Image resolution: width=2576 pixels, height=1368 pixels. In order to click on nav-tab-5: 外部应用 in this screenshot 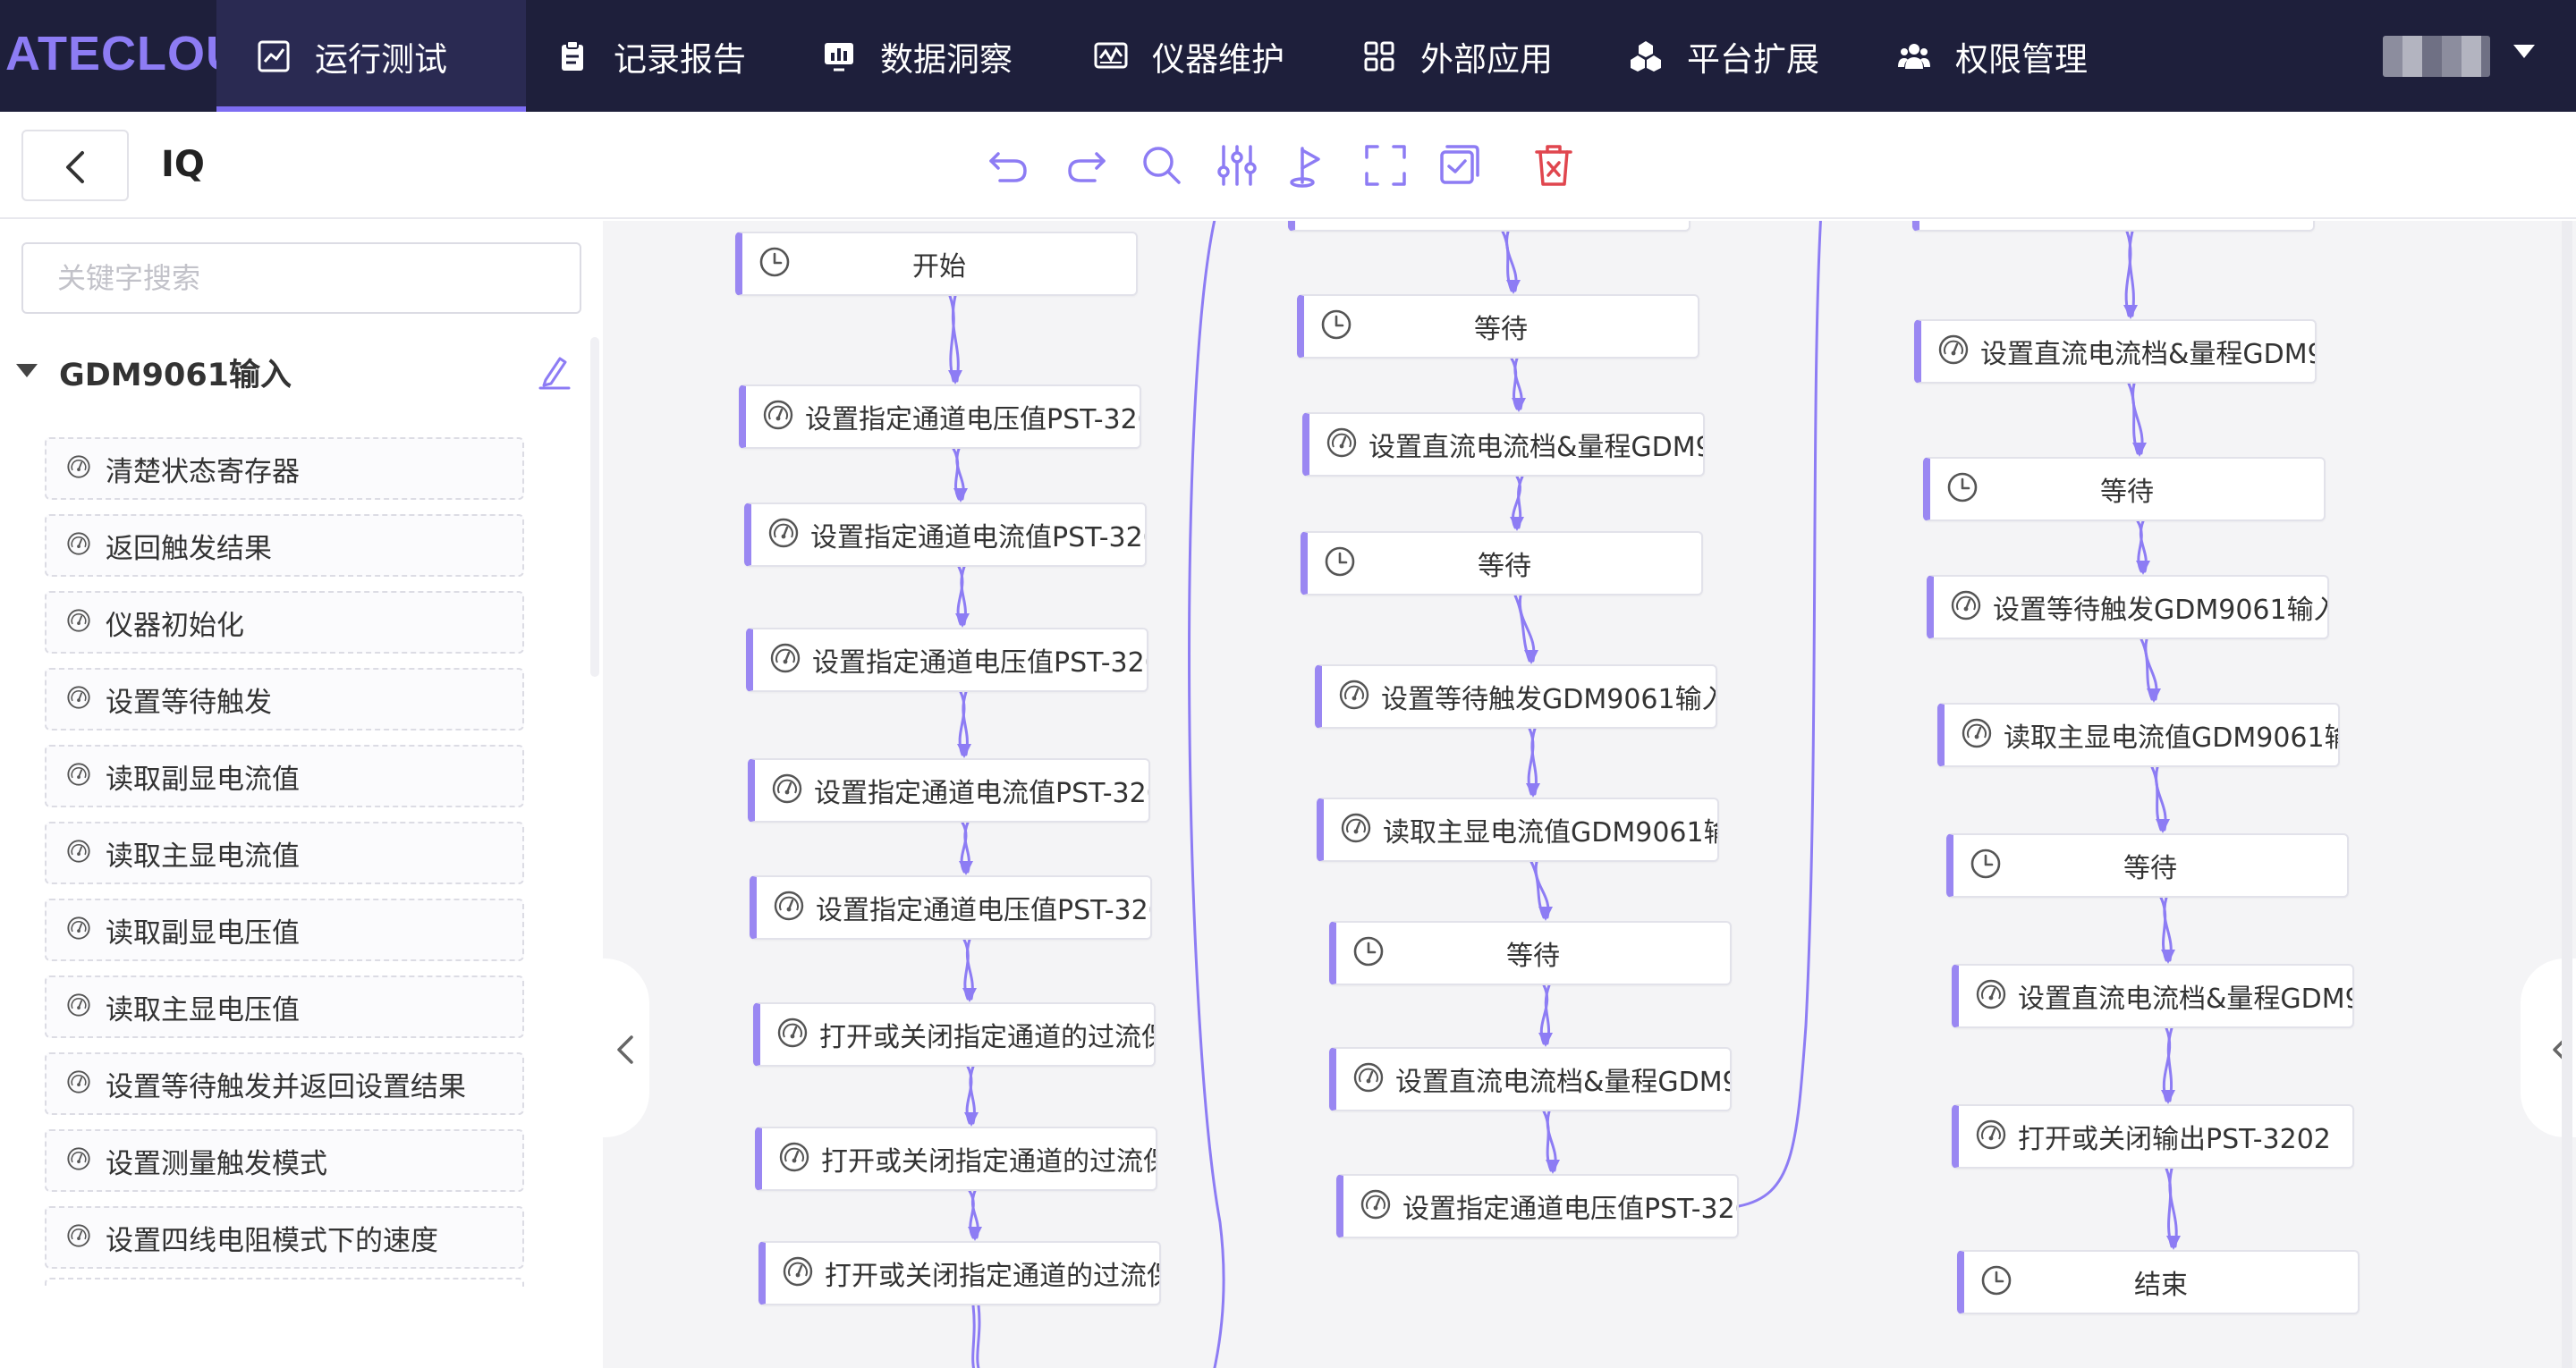, I will do `click(1473, 56)`.